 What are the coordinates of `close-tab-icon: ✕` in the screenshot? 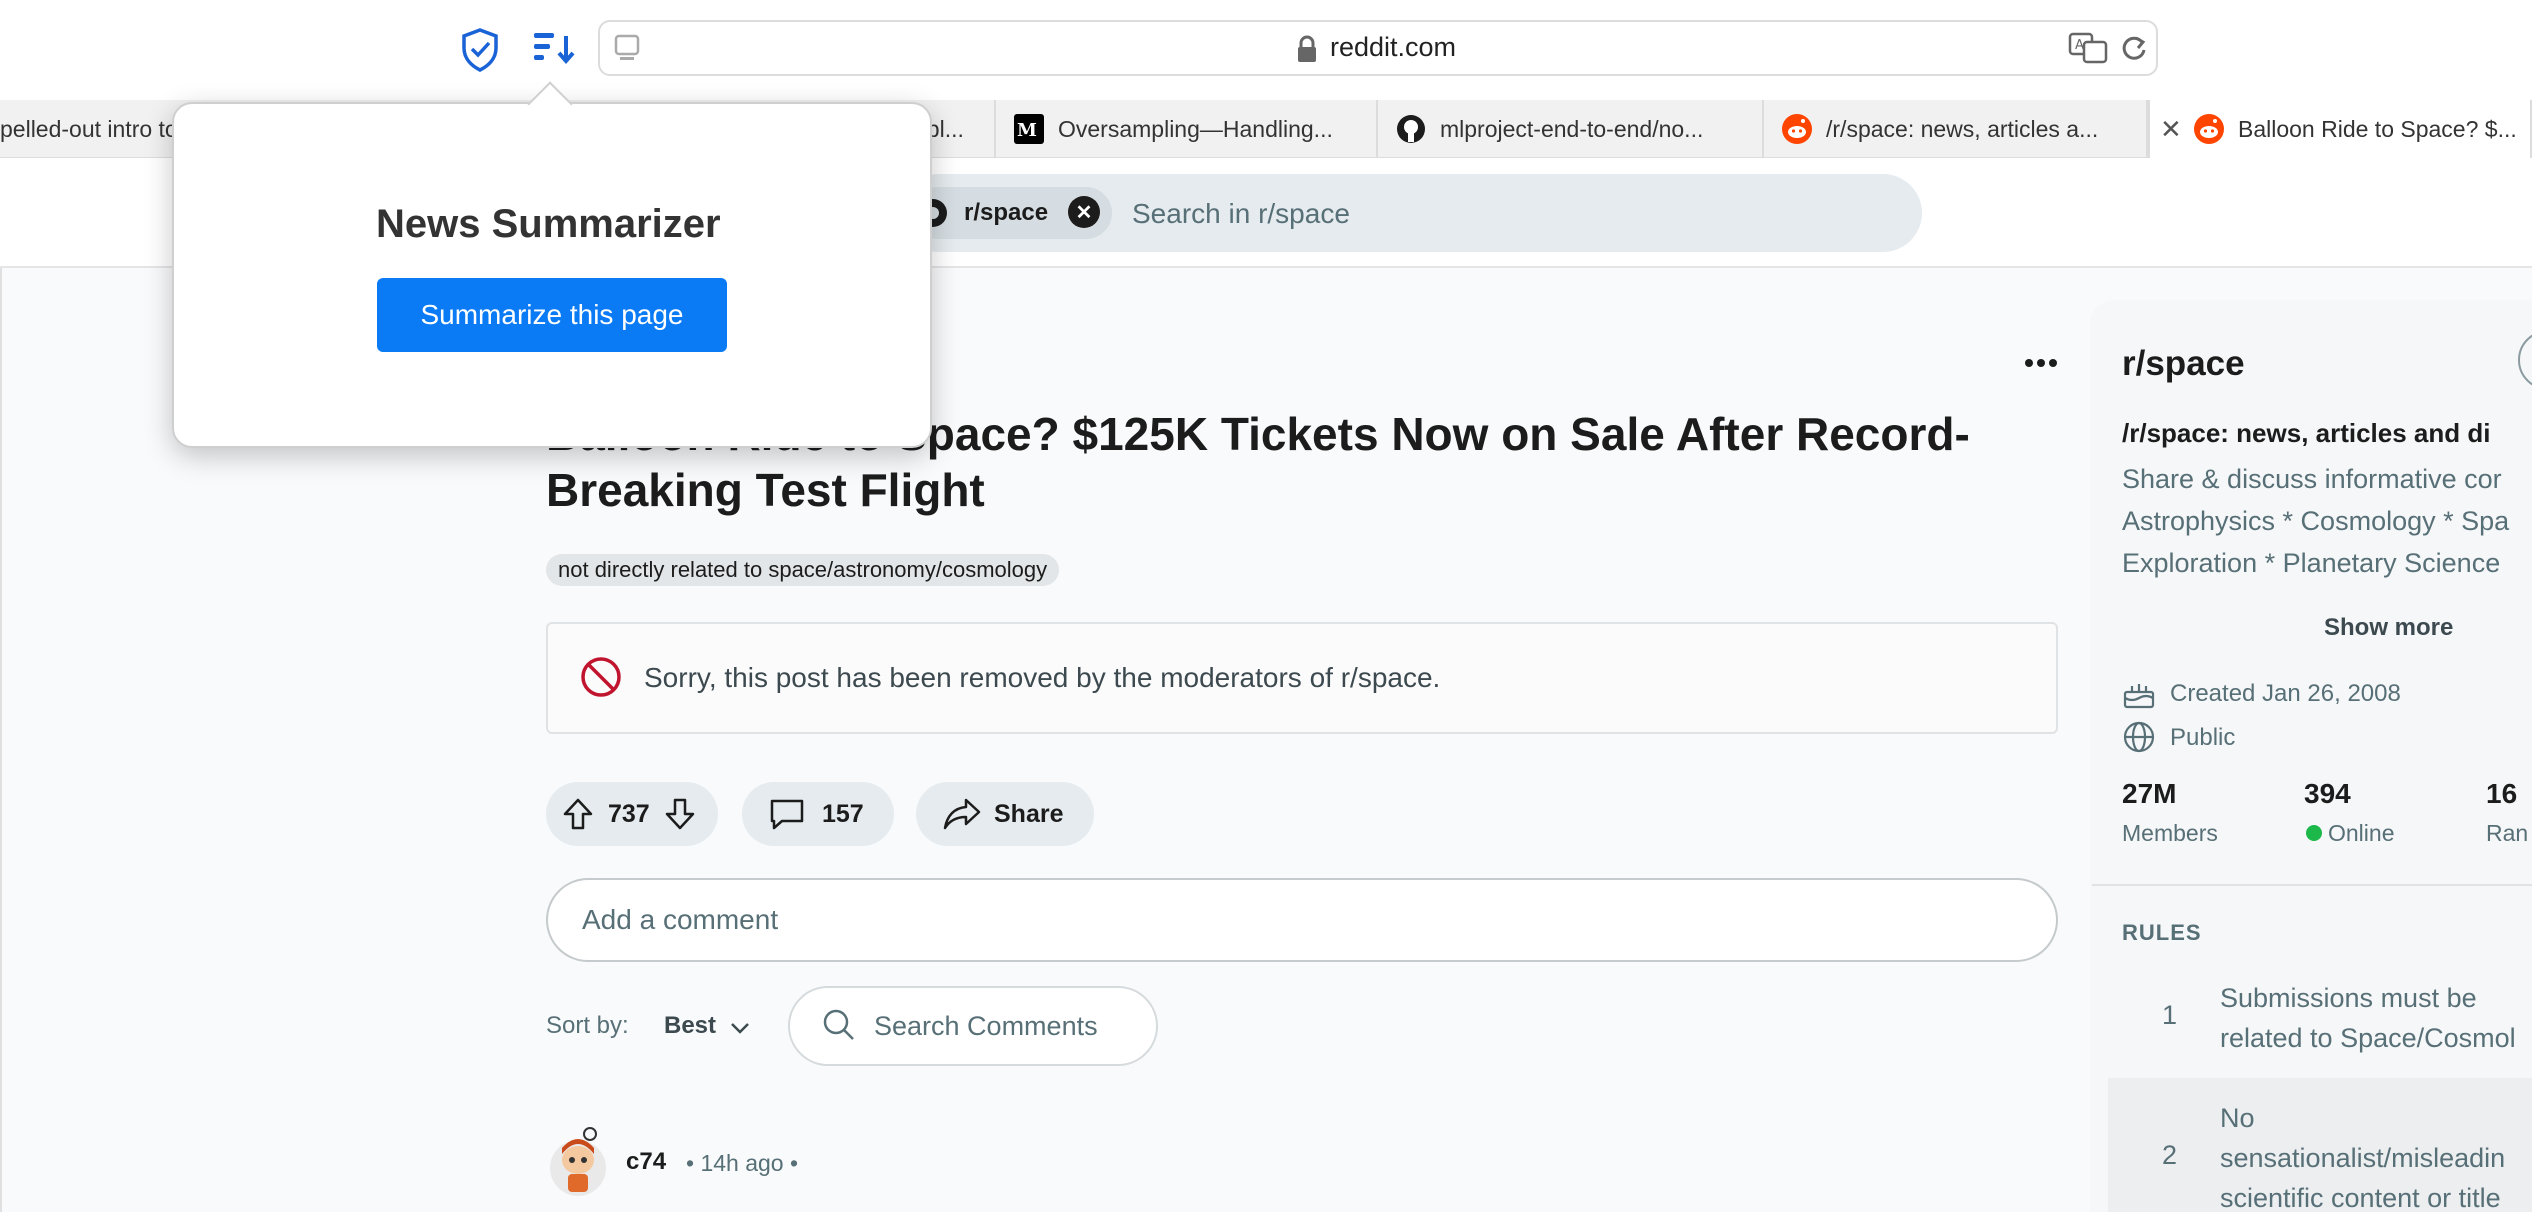 It's located at (2171, 129).